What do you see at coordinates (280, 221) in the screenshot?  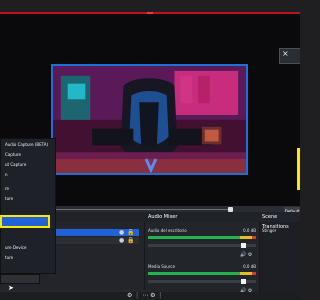 I see `scene-transitions-header: Scene Transitions` at bounding box center [280, 221].